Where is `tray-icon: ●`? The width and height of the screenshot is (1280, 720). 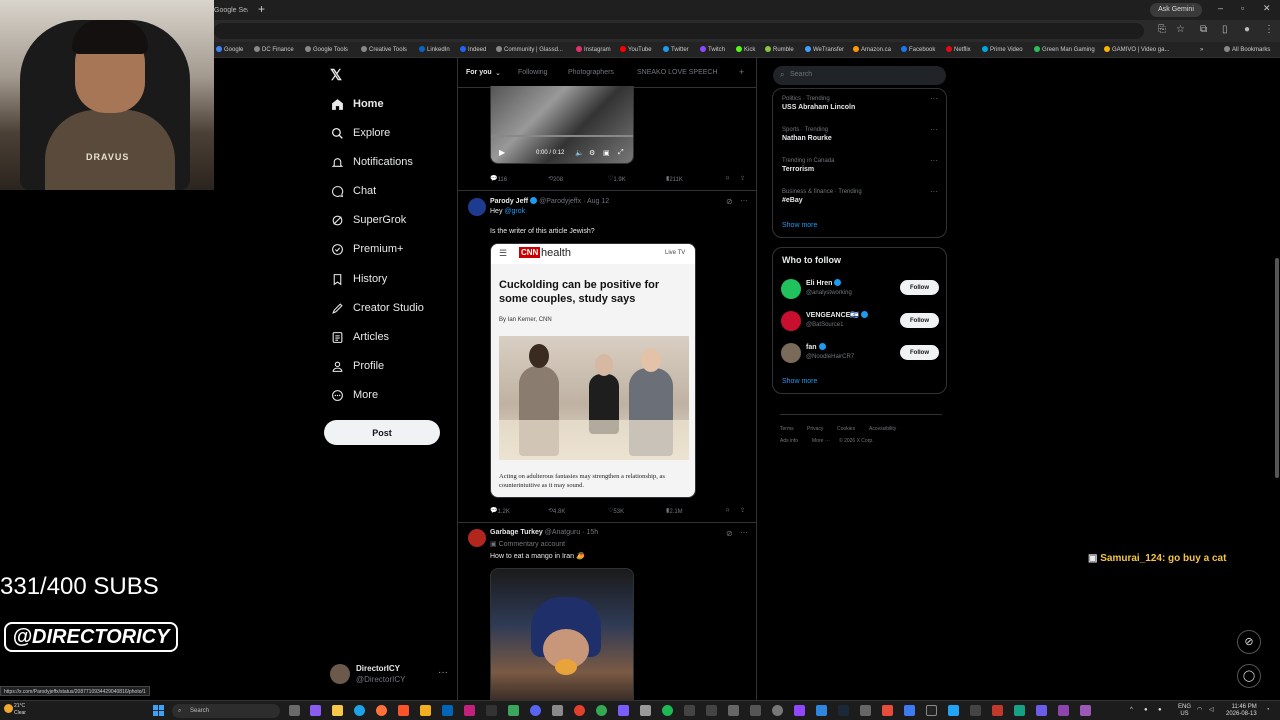 tray-icon: ● is located at coordinates (1160, 710).